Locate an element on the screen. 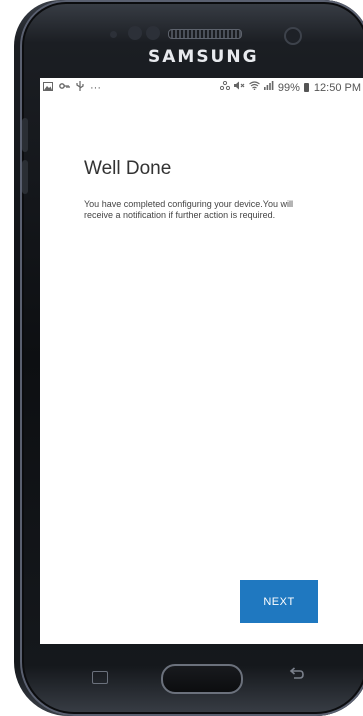 The height and width of the screenshot is (716, 363). battery-percent: 99% is located at coordinates (288, 87).